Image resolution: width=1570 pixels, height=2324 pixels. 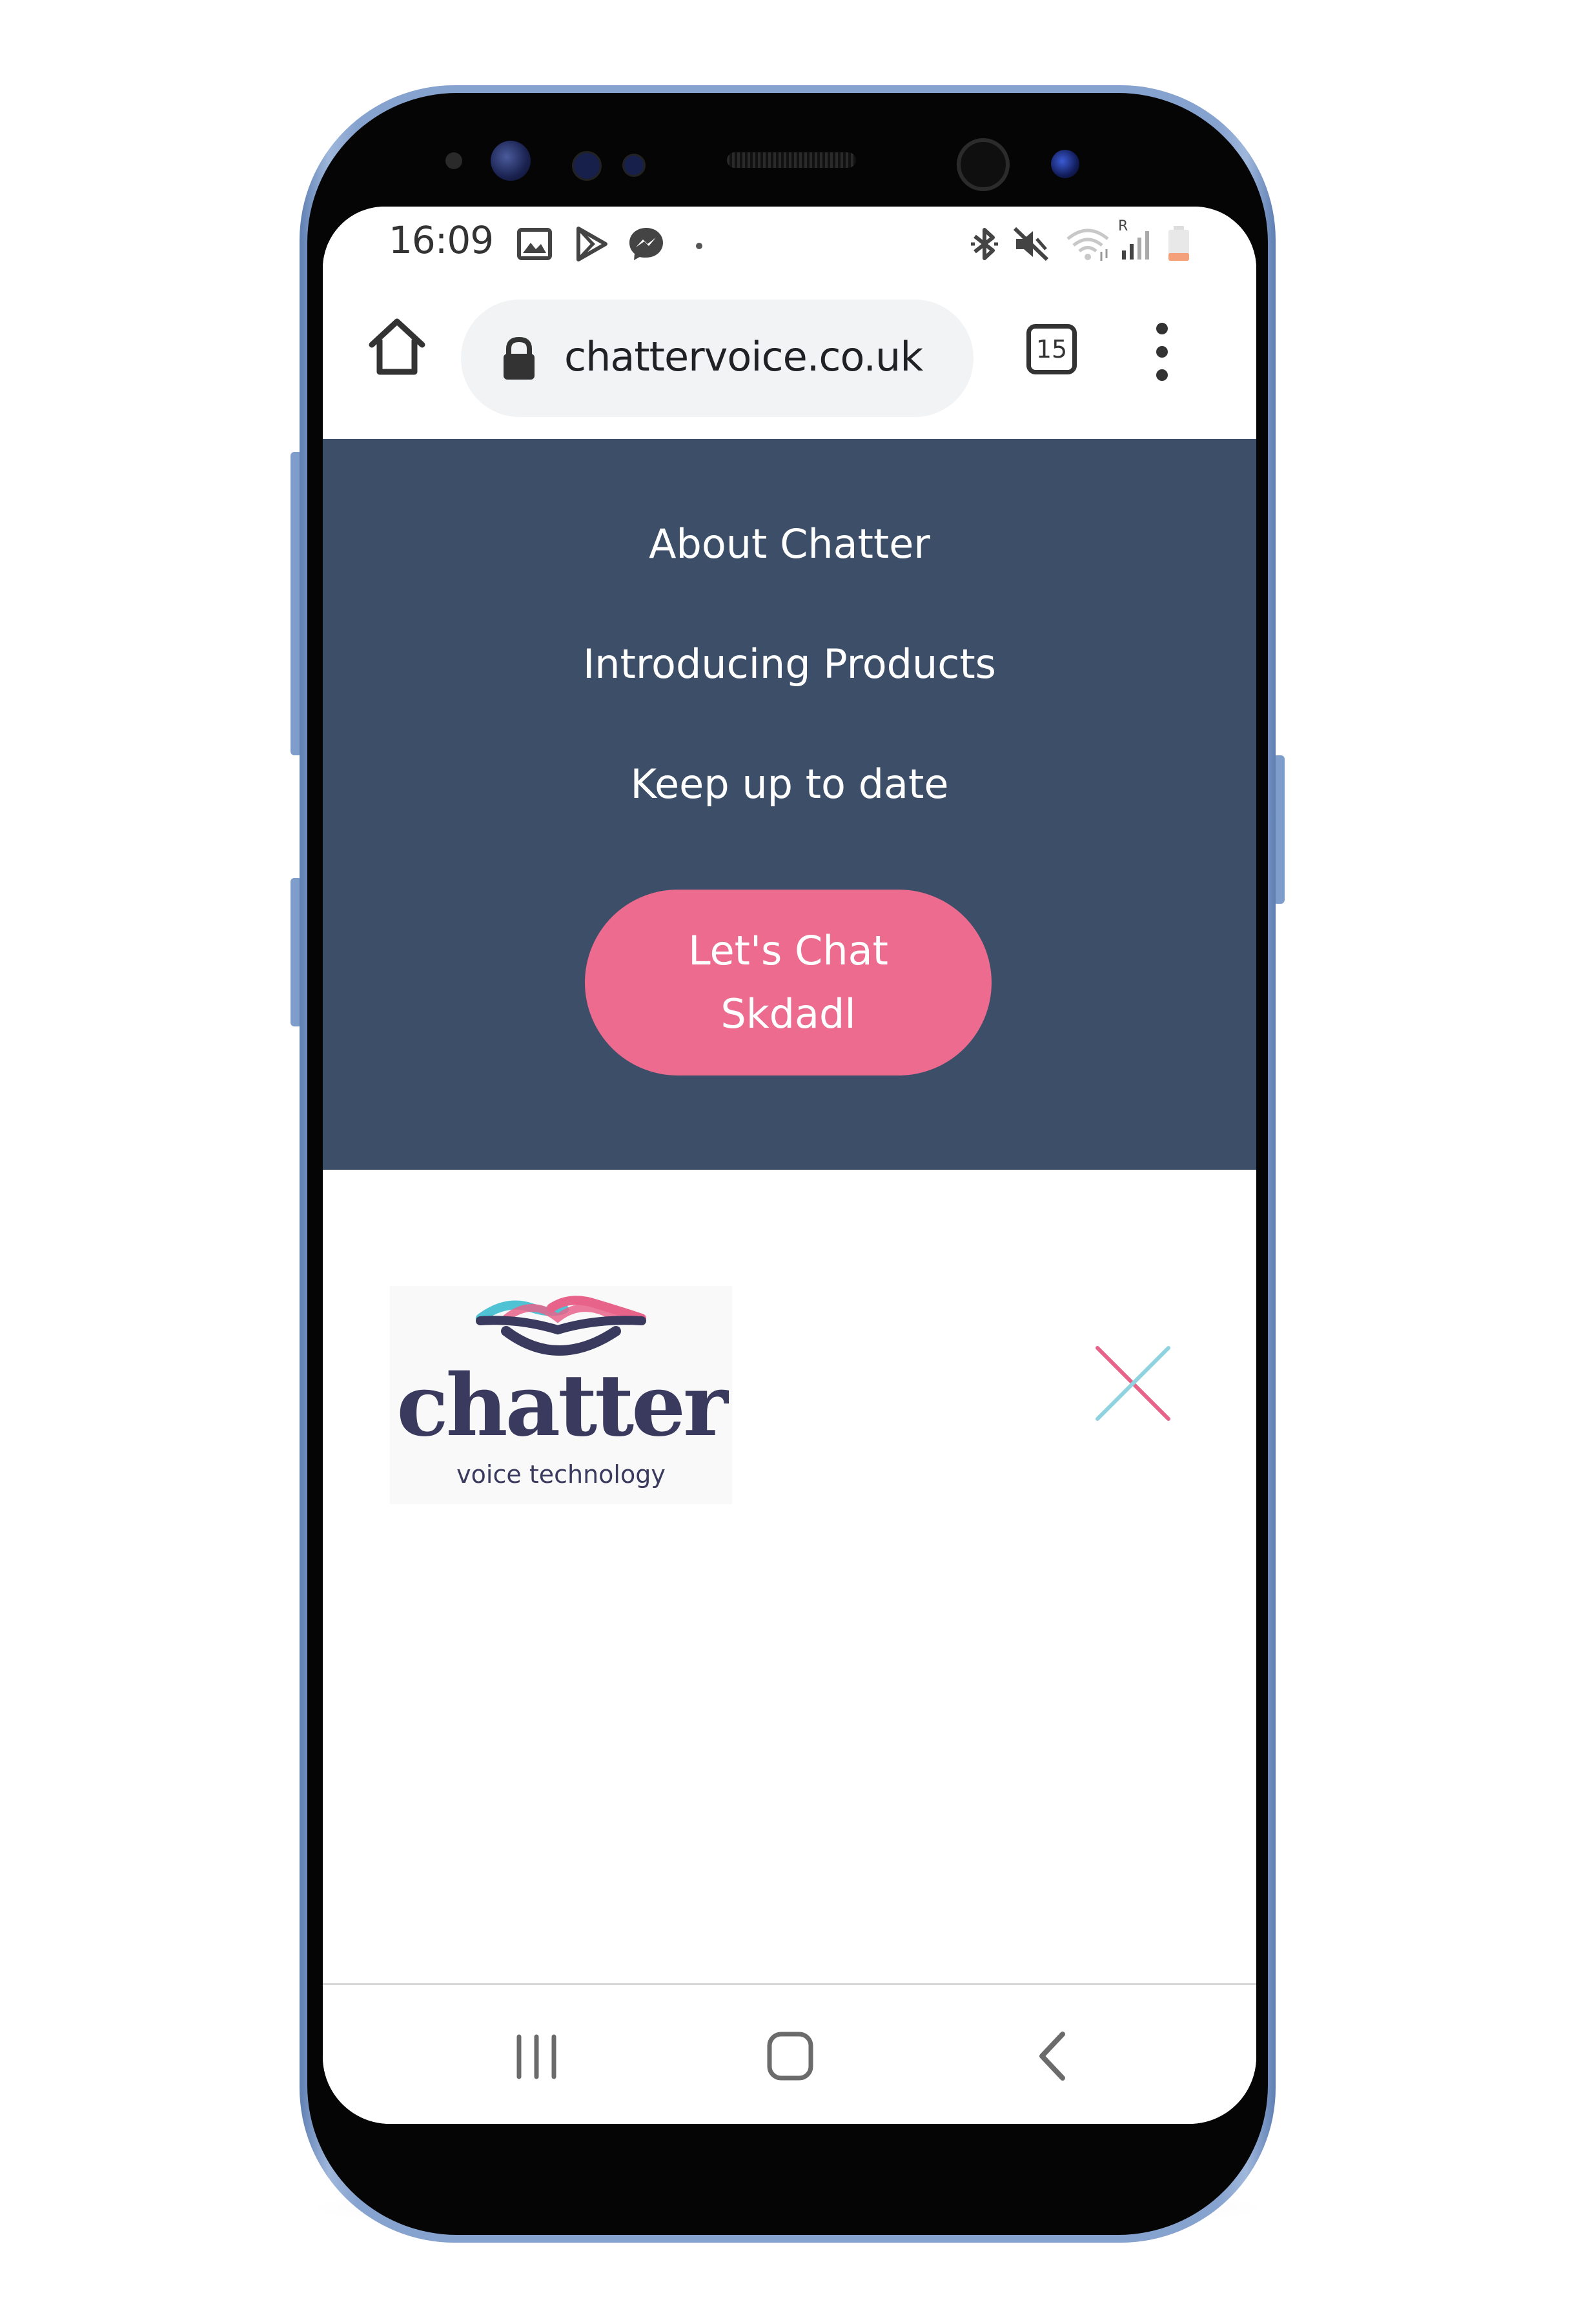 What do you see at coordinates (984, 164) in the screenshot?
I see `front-camera` at bounding box center [984, 164].